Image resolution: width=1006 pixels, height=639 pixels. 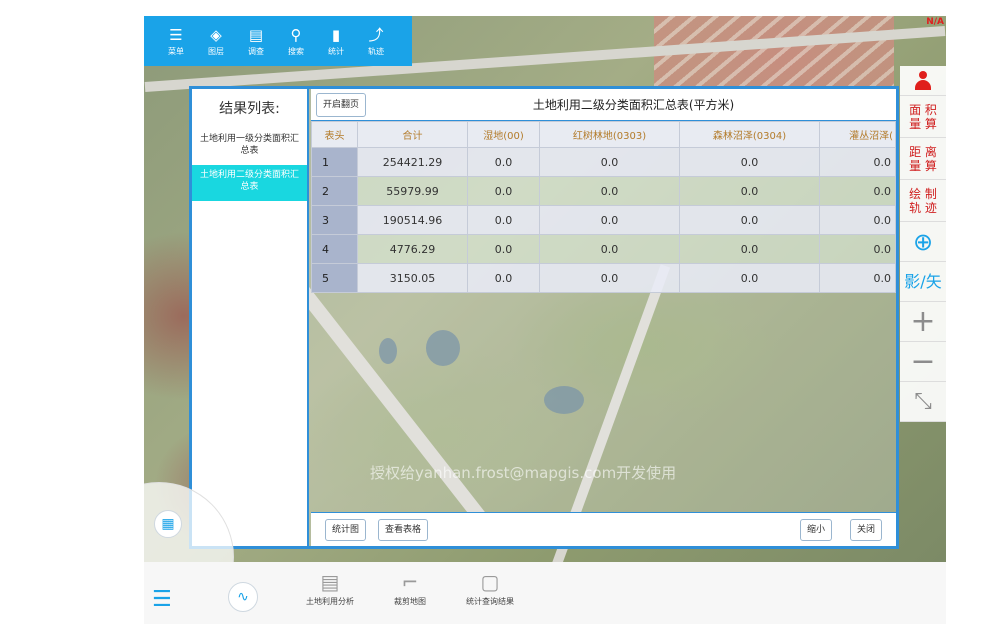 What do you see at coordinates (176, 34) in the screenshot?
I see `menu-icon: ☰` at bounding box center [176, 34].